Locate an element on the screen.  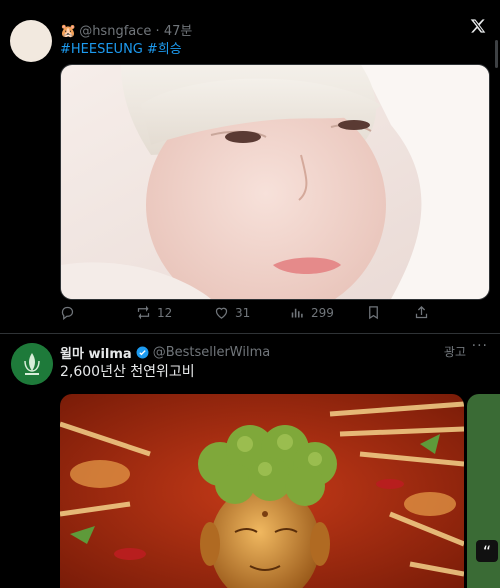
like-button: 31 is located at coordinates (232, 312).